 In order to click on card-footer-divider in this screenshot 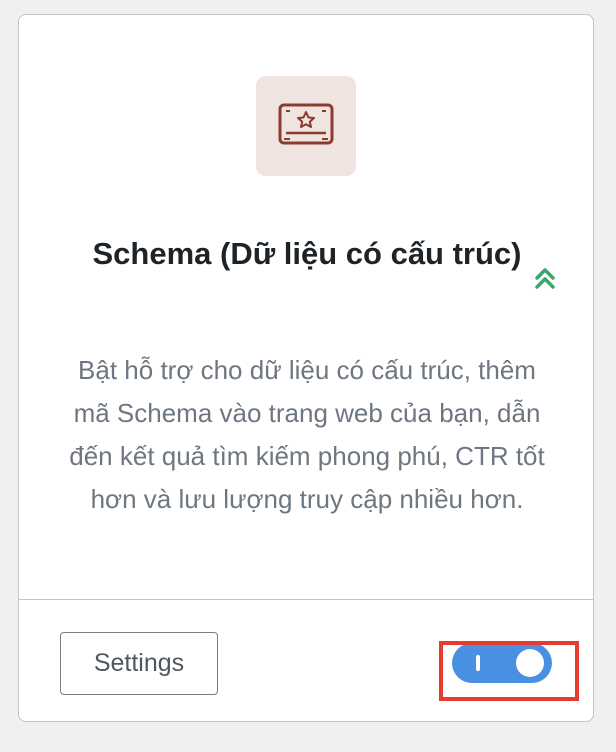, I will do `click(306, 599)`.